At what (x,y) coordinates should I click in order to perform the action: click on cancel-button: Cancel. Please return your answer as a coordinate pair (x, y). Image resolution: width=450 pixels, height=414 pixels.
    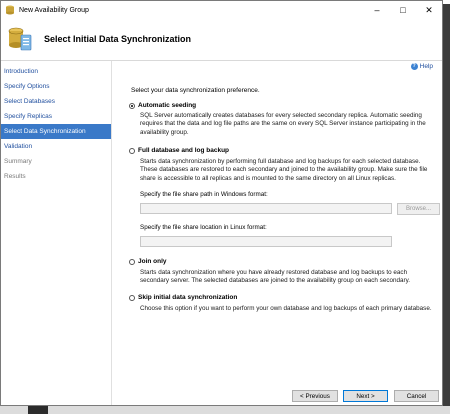
    Looking at the image, I should click on (416, 396).